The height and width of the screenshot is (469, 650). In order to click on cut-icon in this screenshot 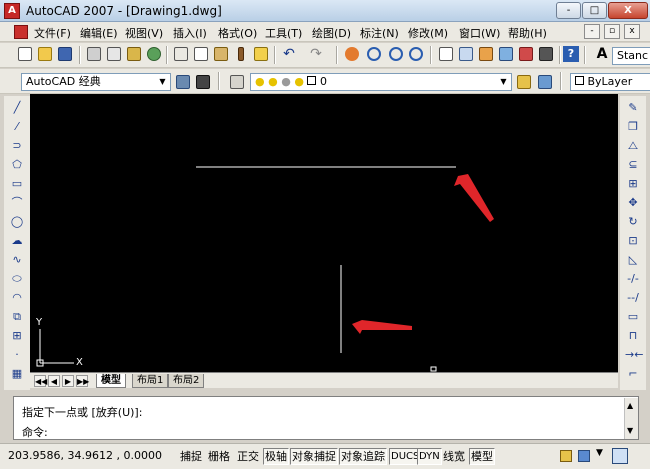, I will do `click(181, 54)`.